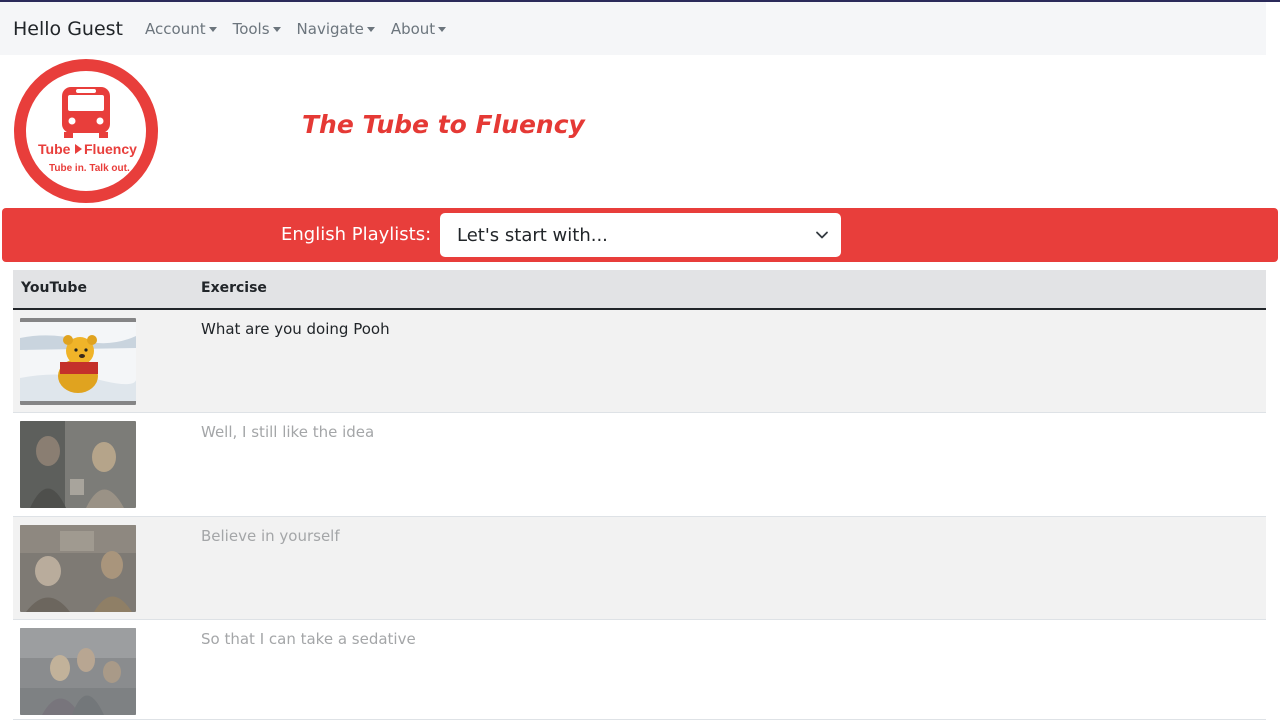  What do you see at coordinates (86, 112) in the screenshot?
I see `bus-icon` at bounding box center [86, 112].